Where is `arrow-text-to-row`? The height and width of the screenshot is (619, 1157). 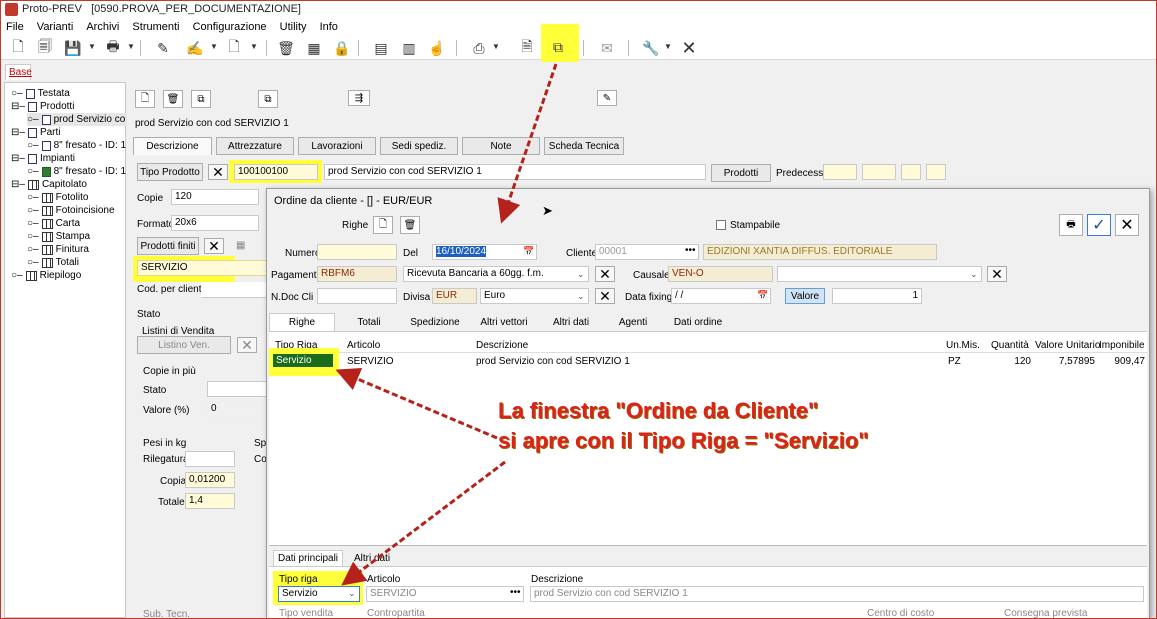 arrow-text-to-row is located at coordinates (416, 403).